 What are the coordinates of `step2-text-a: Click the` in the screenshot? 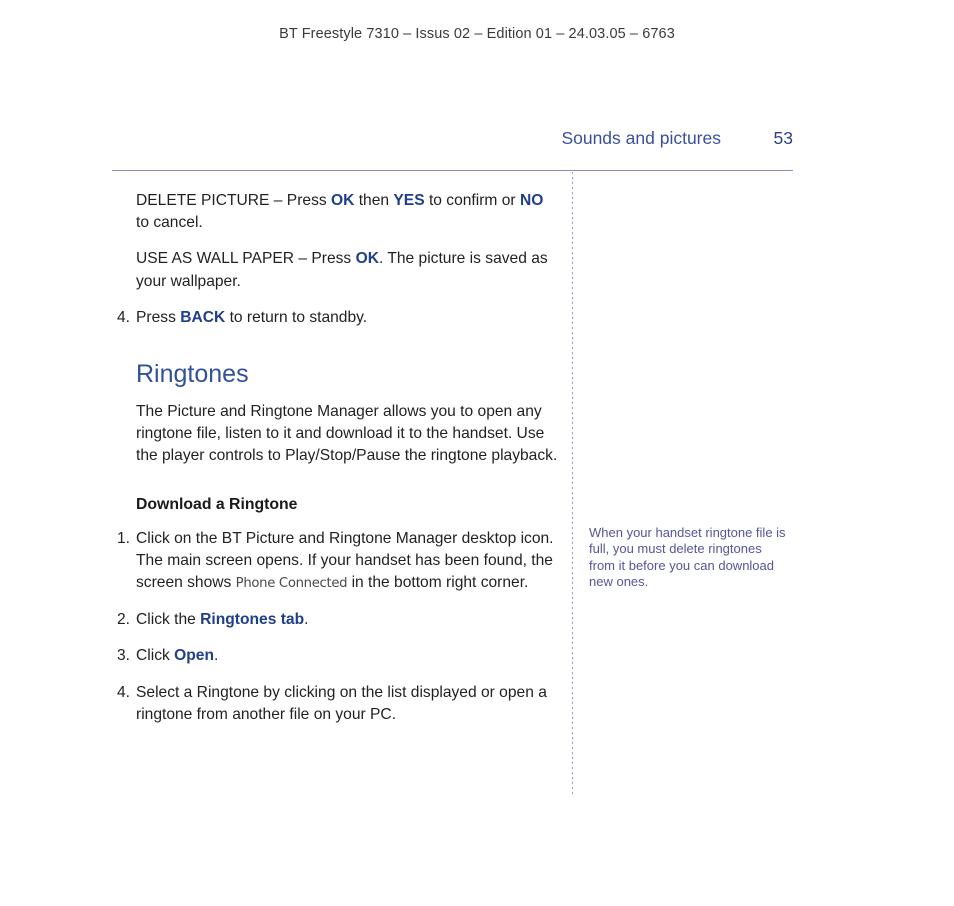 It's located at (168, 620).